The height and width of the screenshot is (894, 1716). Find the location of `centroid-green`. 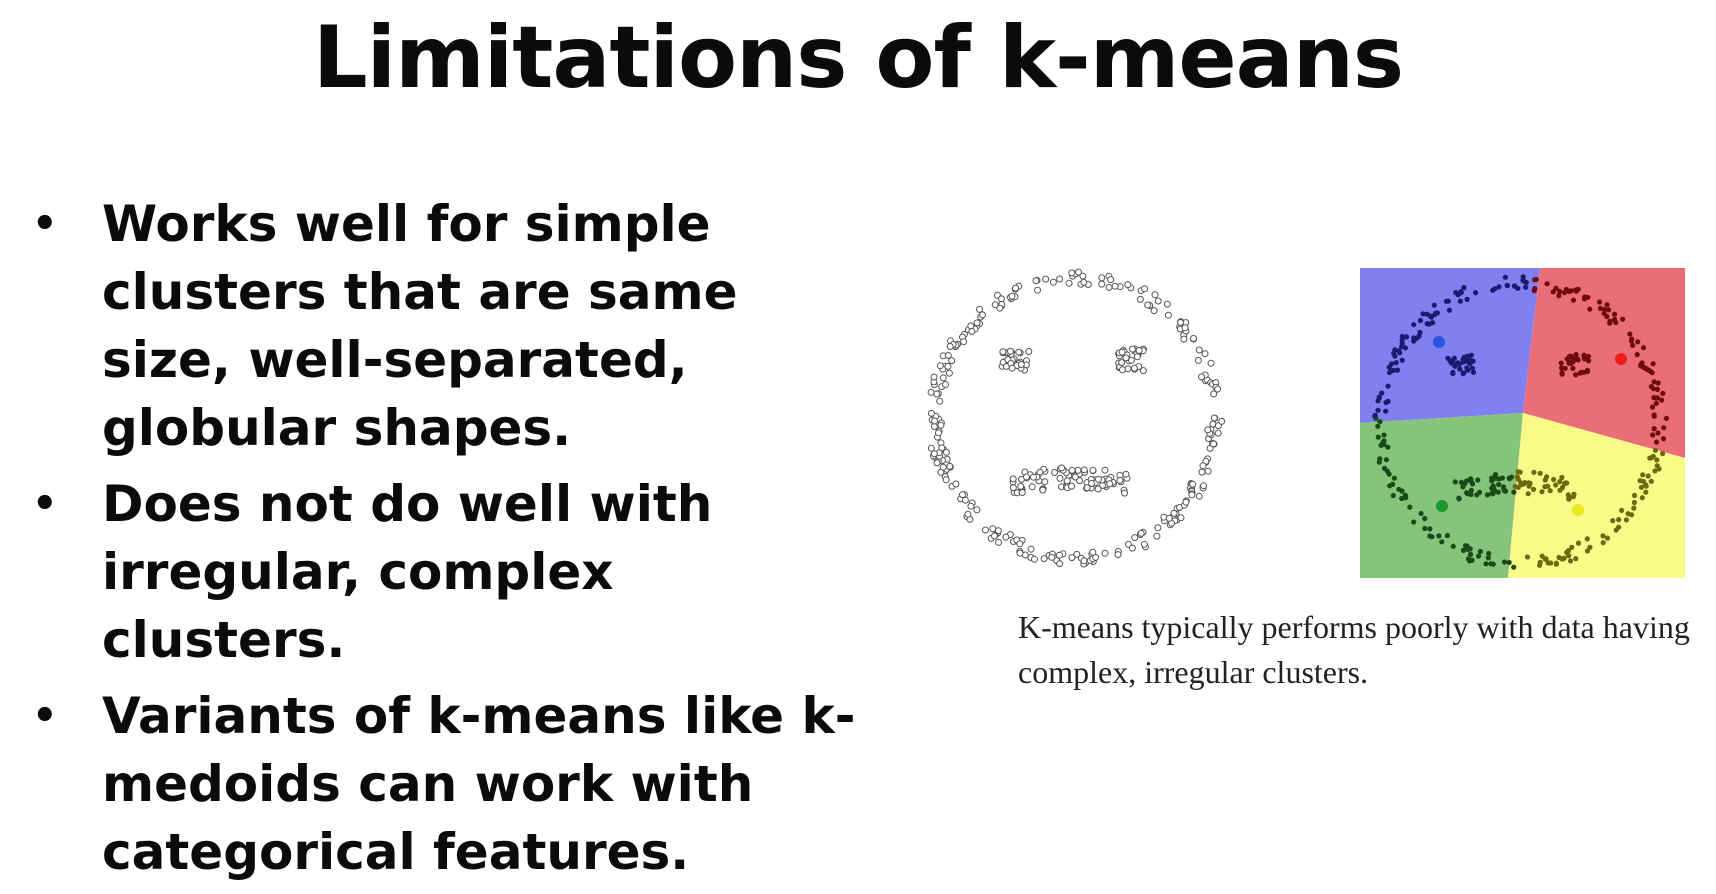

centroid-green is located at coordinates (1442, 506).